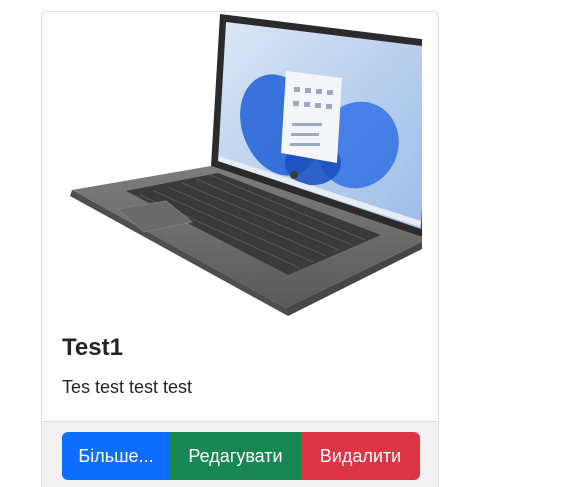 Image resolution: width=574 pixels, height=487 pixels. I want to click on edit-button: Редагувати, so click(235, 456).